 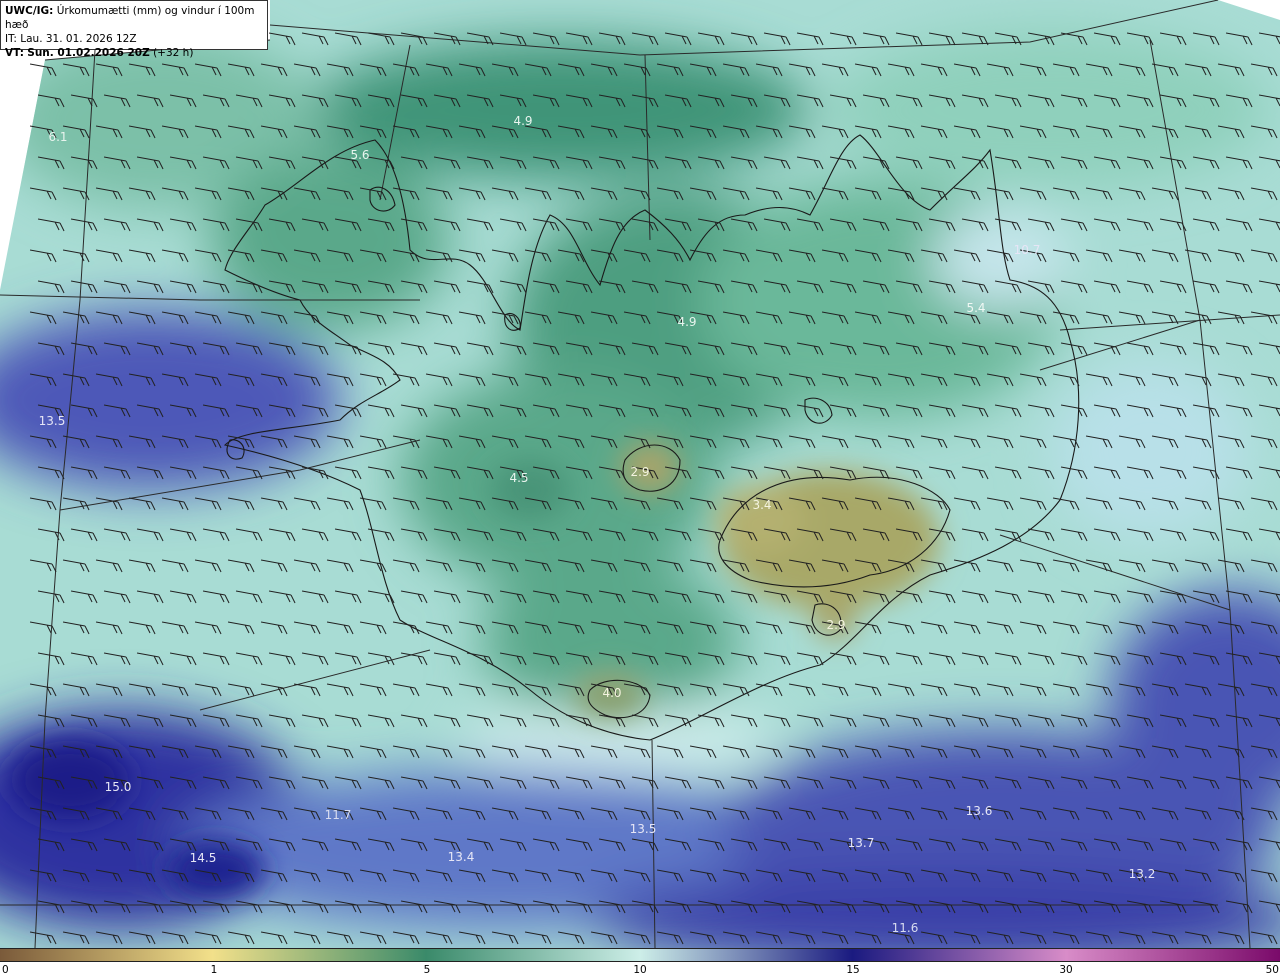 What do you see at coordinates (214, 970) in the screenshot?
I see `colorbar-tick: 1` at bounding box center [214, 970].